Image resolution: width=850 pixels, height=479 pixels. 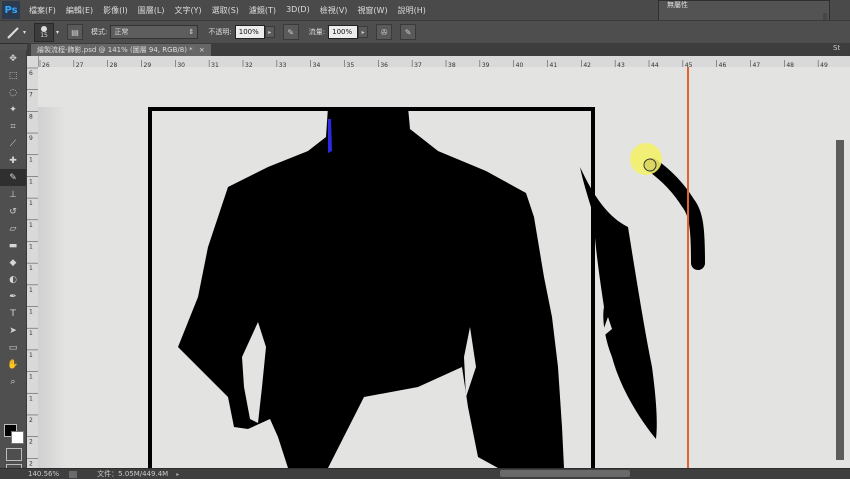 I want to click on app-logo: Ps, so click(x=11, y=10).